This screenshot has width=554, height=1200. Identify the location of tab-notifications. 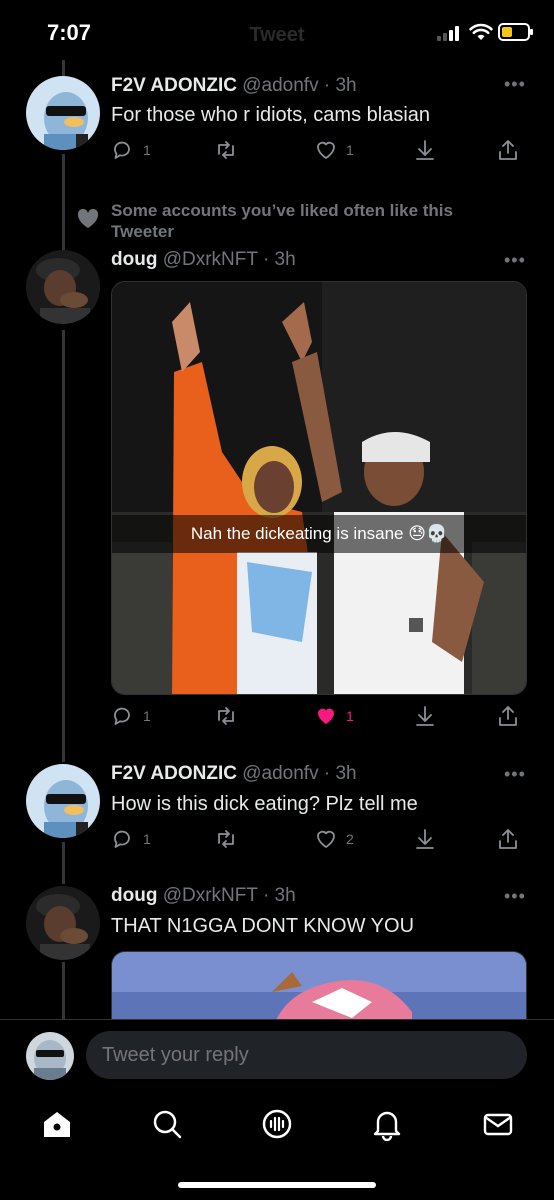
(387, 1124).